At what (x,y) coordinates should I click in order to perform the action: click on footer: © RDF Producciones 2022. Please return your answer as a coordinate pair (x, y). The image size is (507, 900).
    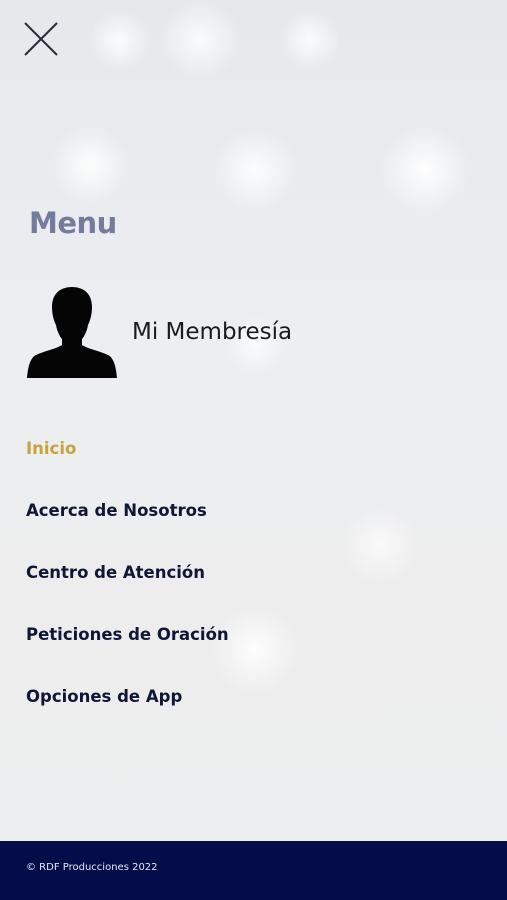
    Looking at the image, I should click on (253, 870).